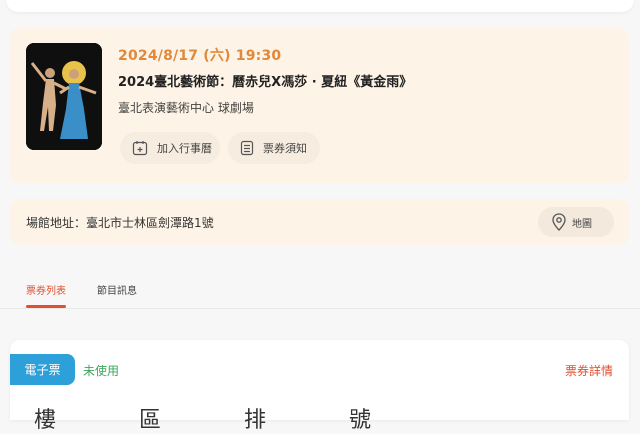  What do you see at coordinates (589, 370) in the screenshot?
I see `ticket-detail-link: 票券詳情` at bounding box center [589, 370].